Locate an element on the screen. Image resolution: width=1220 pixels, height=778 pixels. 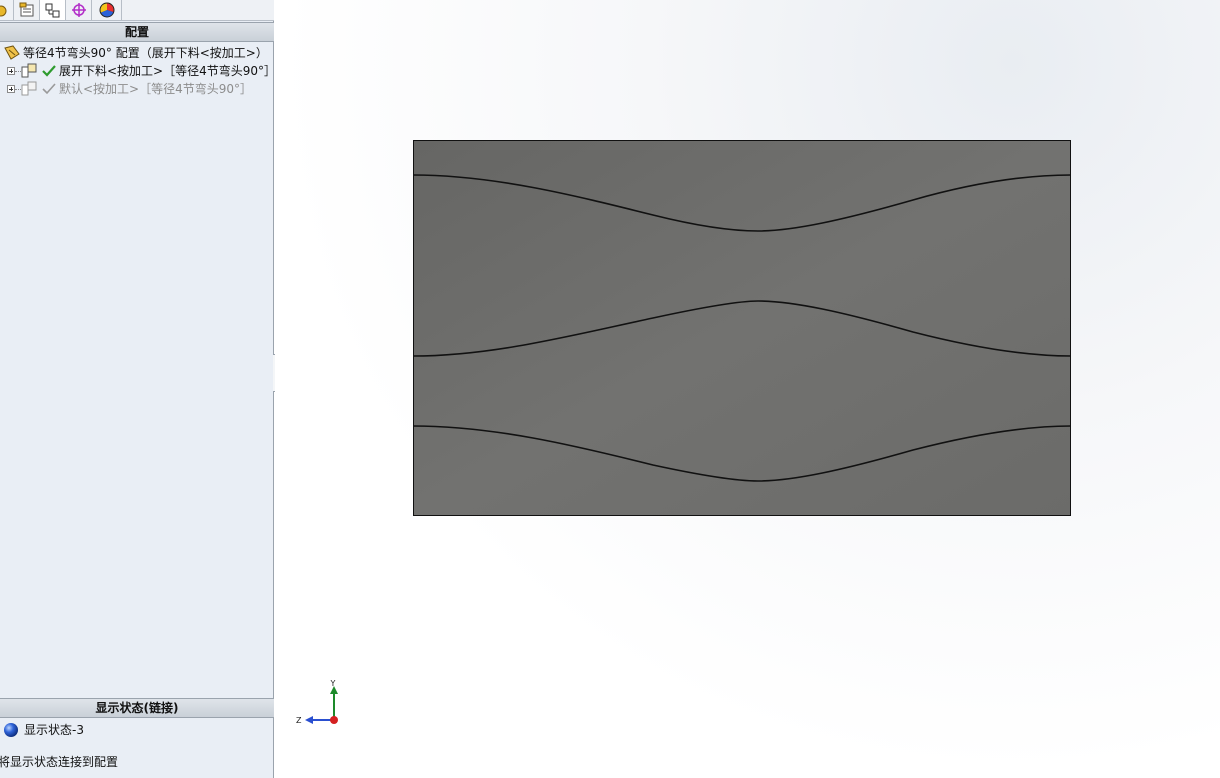
config-item-label: 展开下料<按加工>［等径4节弯头90°］ is located at coordinates (168, 71).